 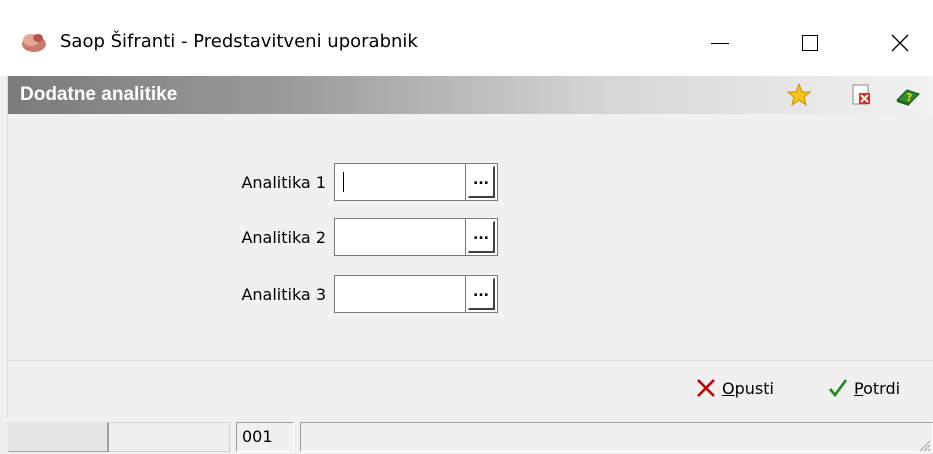 I want to click on delete-icon, so click(x=861, y=95).